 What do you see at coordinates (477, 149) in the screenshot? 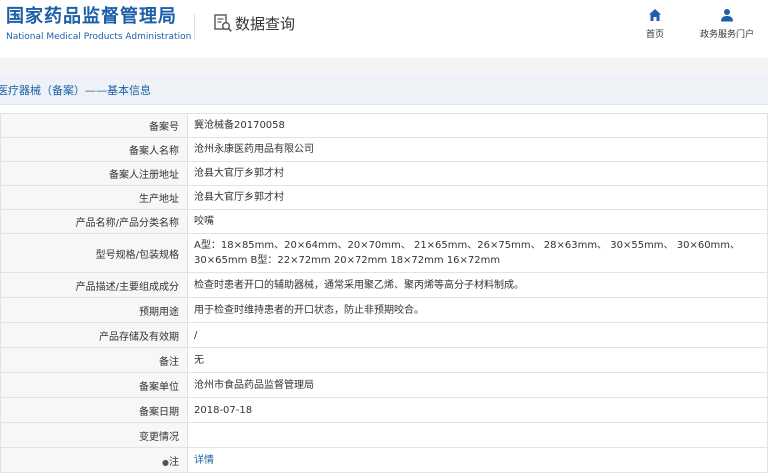
I see `field-value: 沧州永康医药用品有限公司` at bounding box center [477, 149].